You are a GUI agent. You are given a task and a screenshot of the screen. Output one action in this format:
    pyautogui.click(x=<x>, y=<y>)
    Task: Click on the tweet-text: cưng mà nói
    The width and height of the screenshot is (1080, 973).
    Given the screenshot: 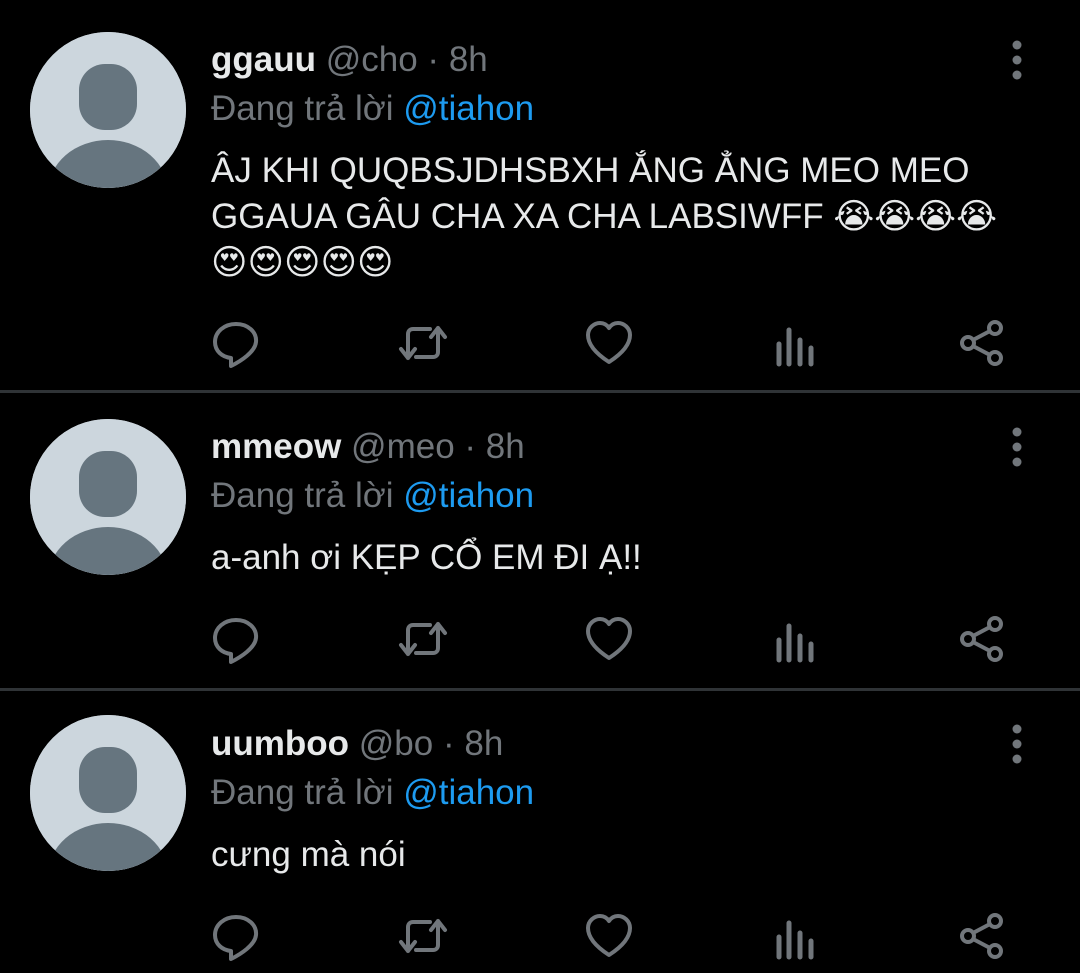 What is the action you would take?
    pyautogui.click(x=308, y=854)
    